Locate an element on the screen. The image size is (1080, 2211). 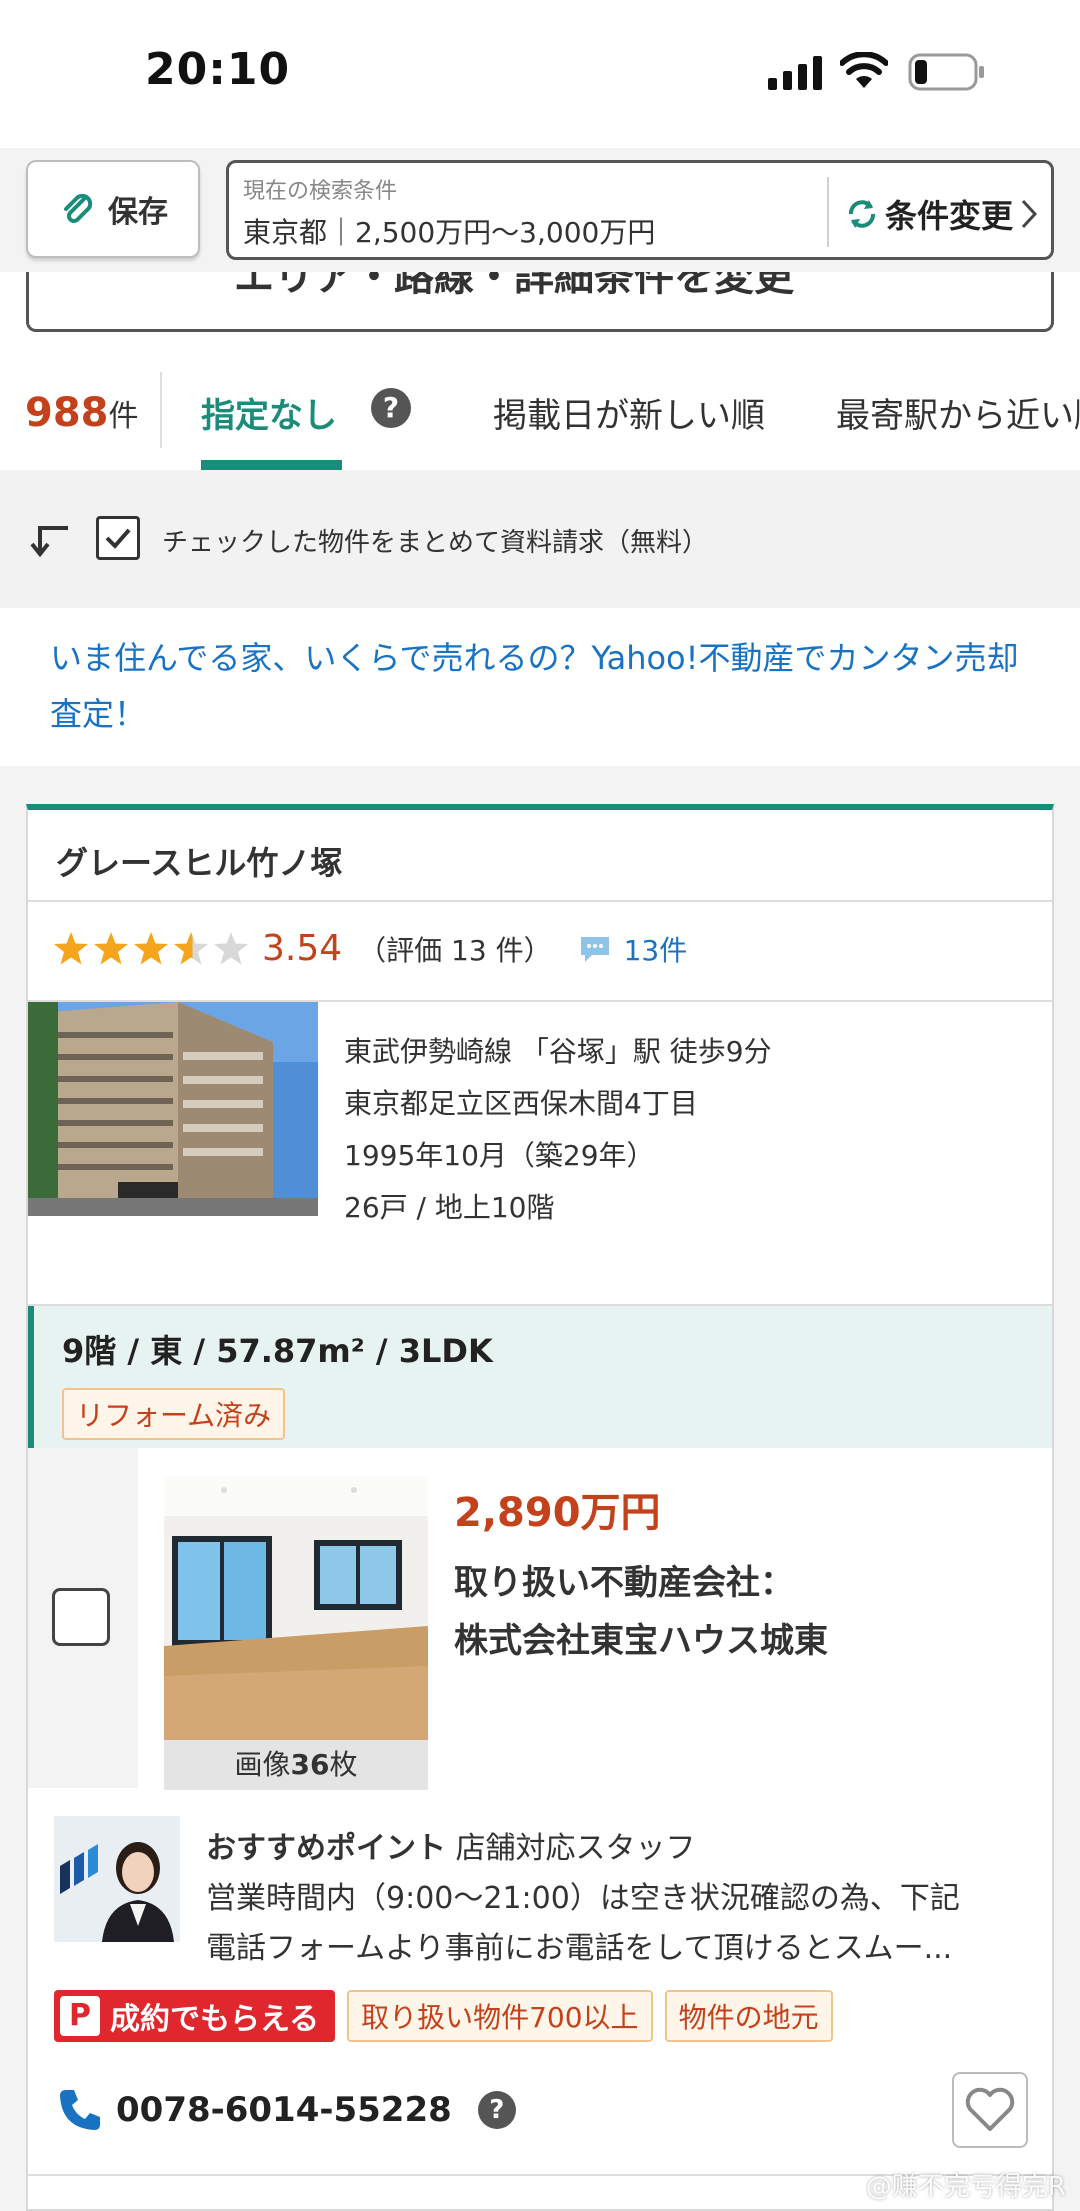
bulk-request-bar: チェックした物件をまとめて資料請求（無料） is located at coordinates (540, 539).